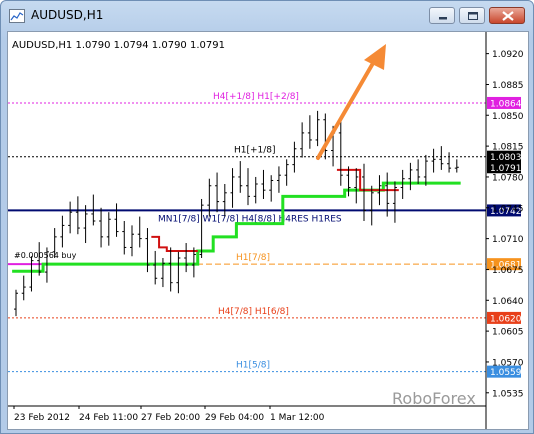 This screenshot has height=434, width=534. I want to click on y-tick-label: 1.0675, so click(508, 271).